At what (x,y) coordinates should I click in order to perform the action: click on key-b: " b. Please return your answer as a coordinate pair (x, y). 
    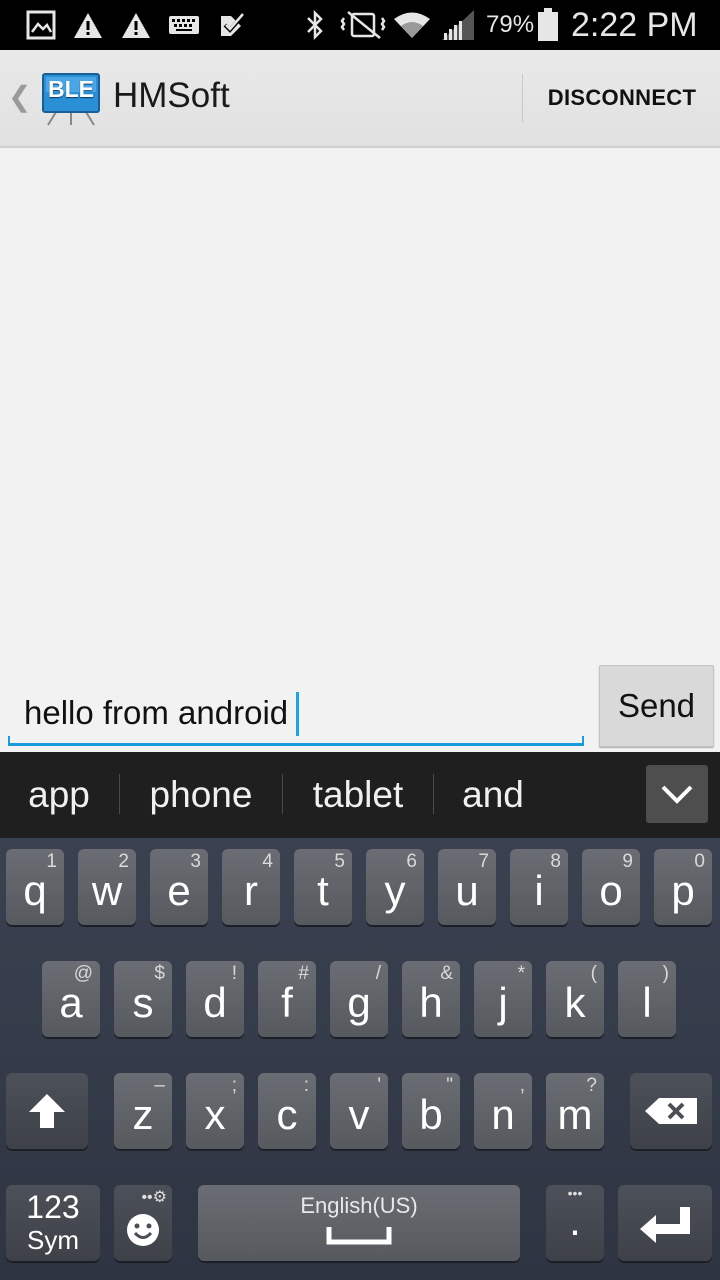
    Looking at the image, I should click on (431, 1111).